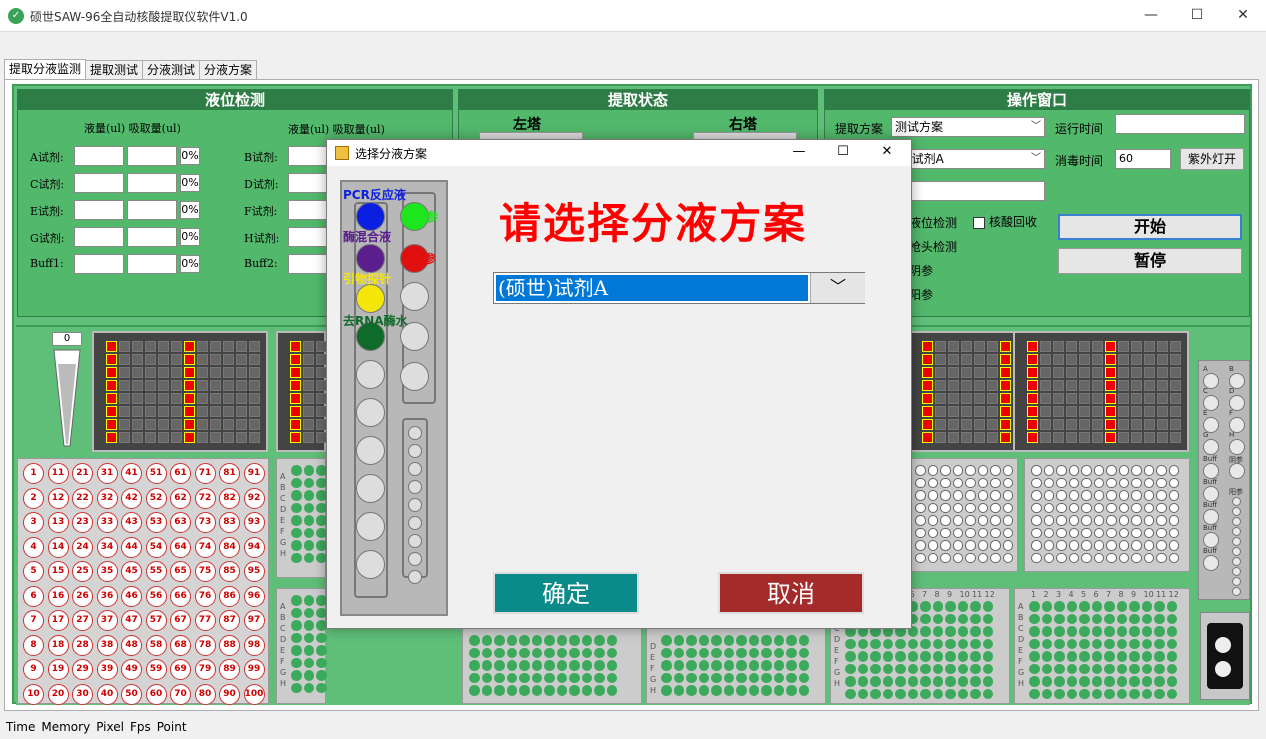 This screenshot has height=739, width=1266. Describe the element at coordinates (82, 620) in the screenshot. I see `sample-tube: 27` at that location.